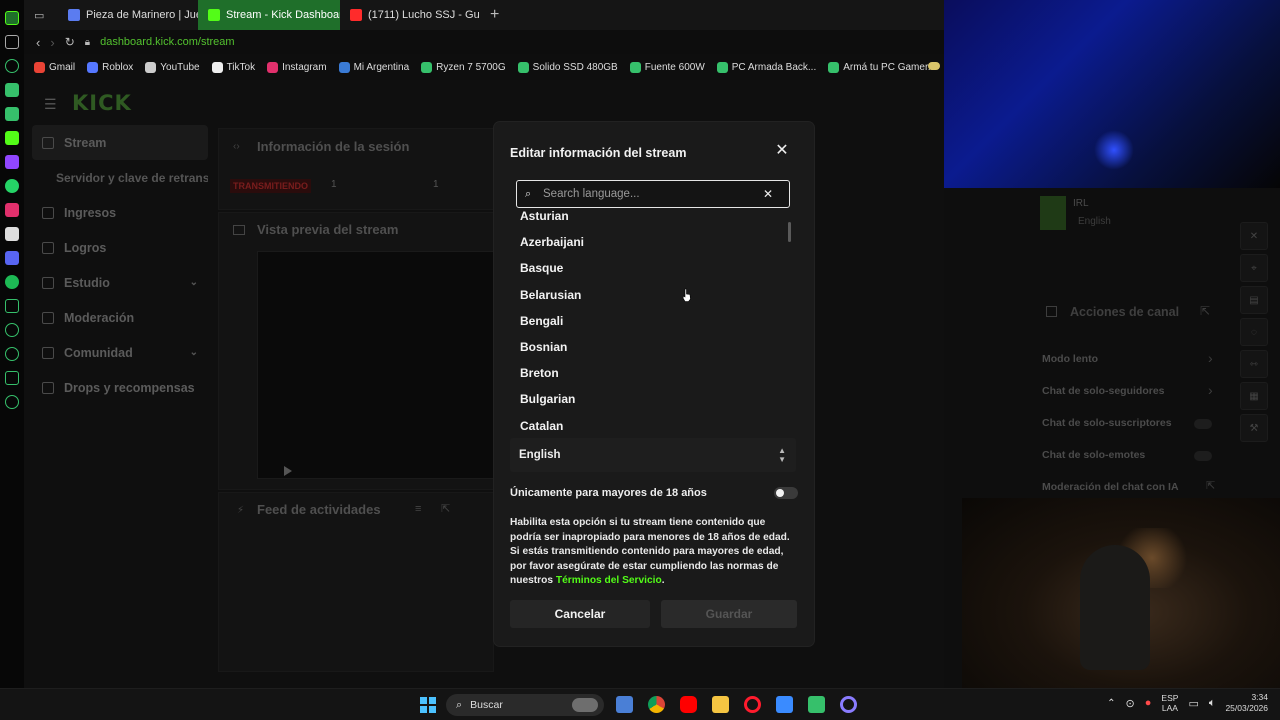  I want to click on file-explorer-icon, so click(720, 704).